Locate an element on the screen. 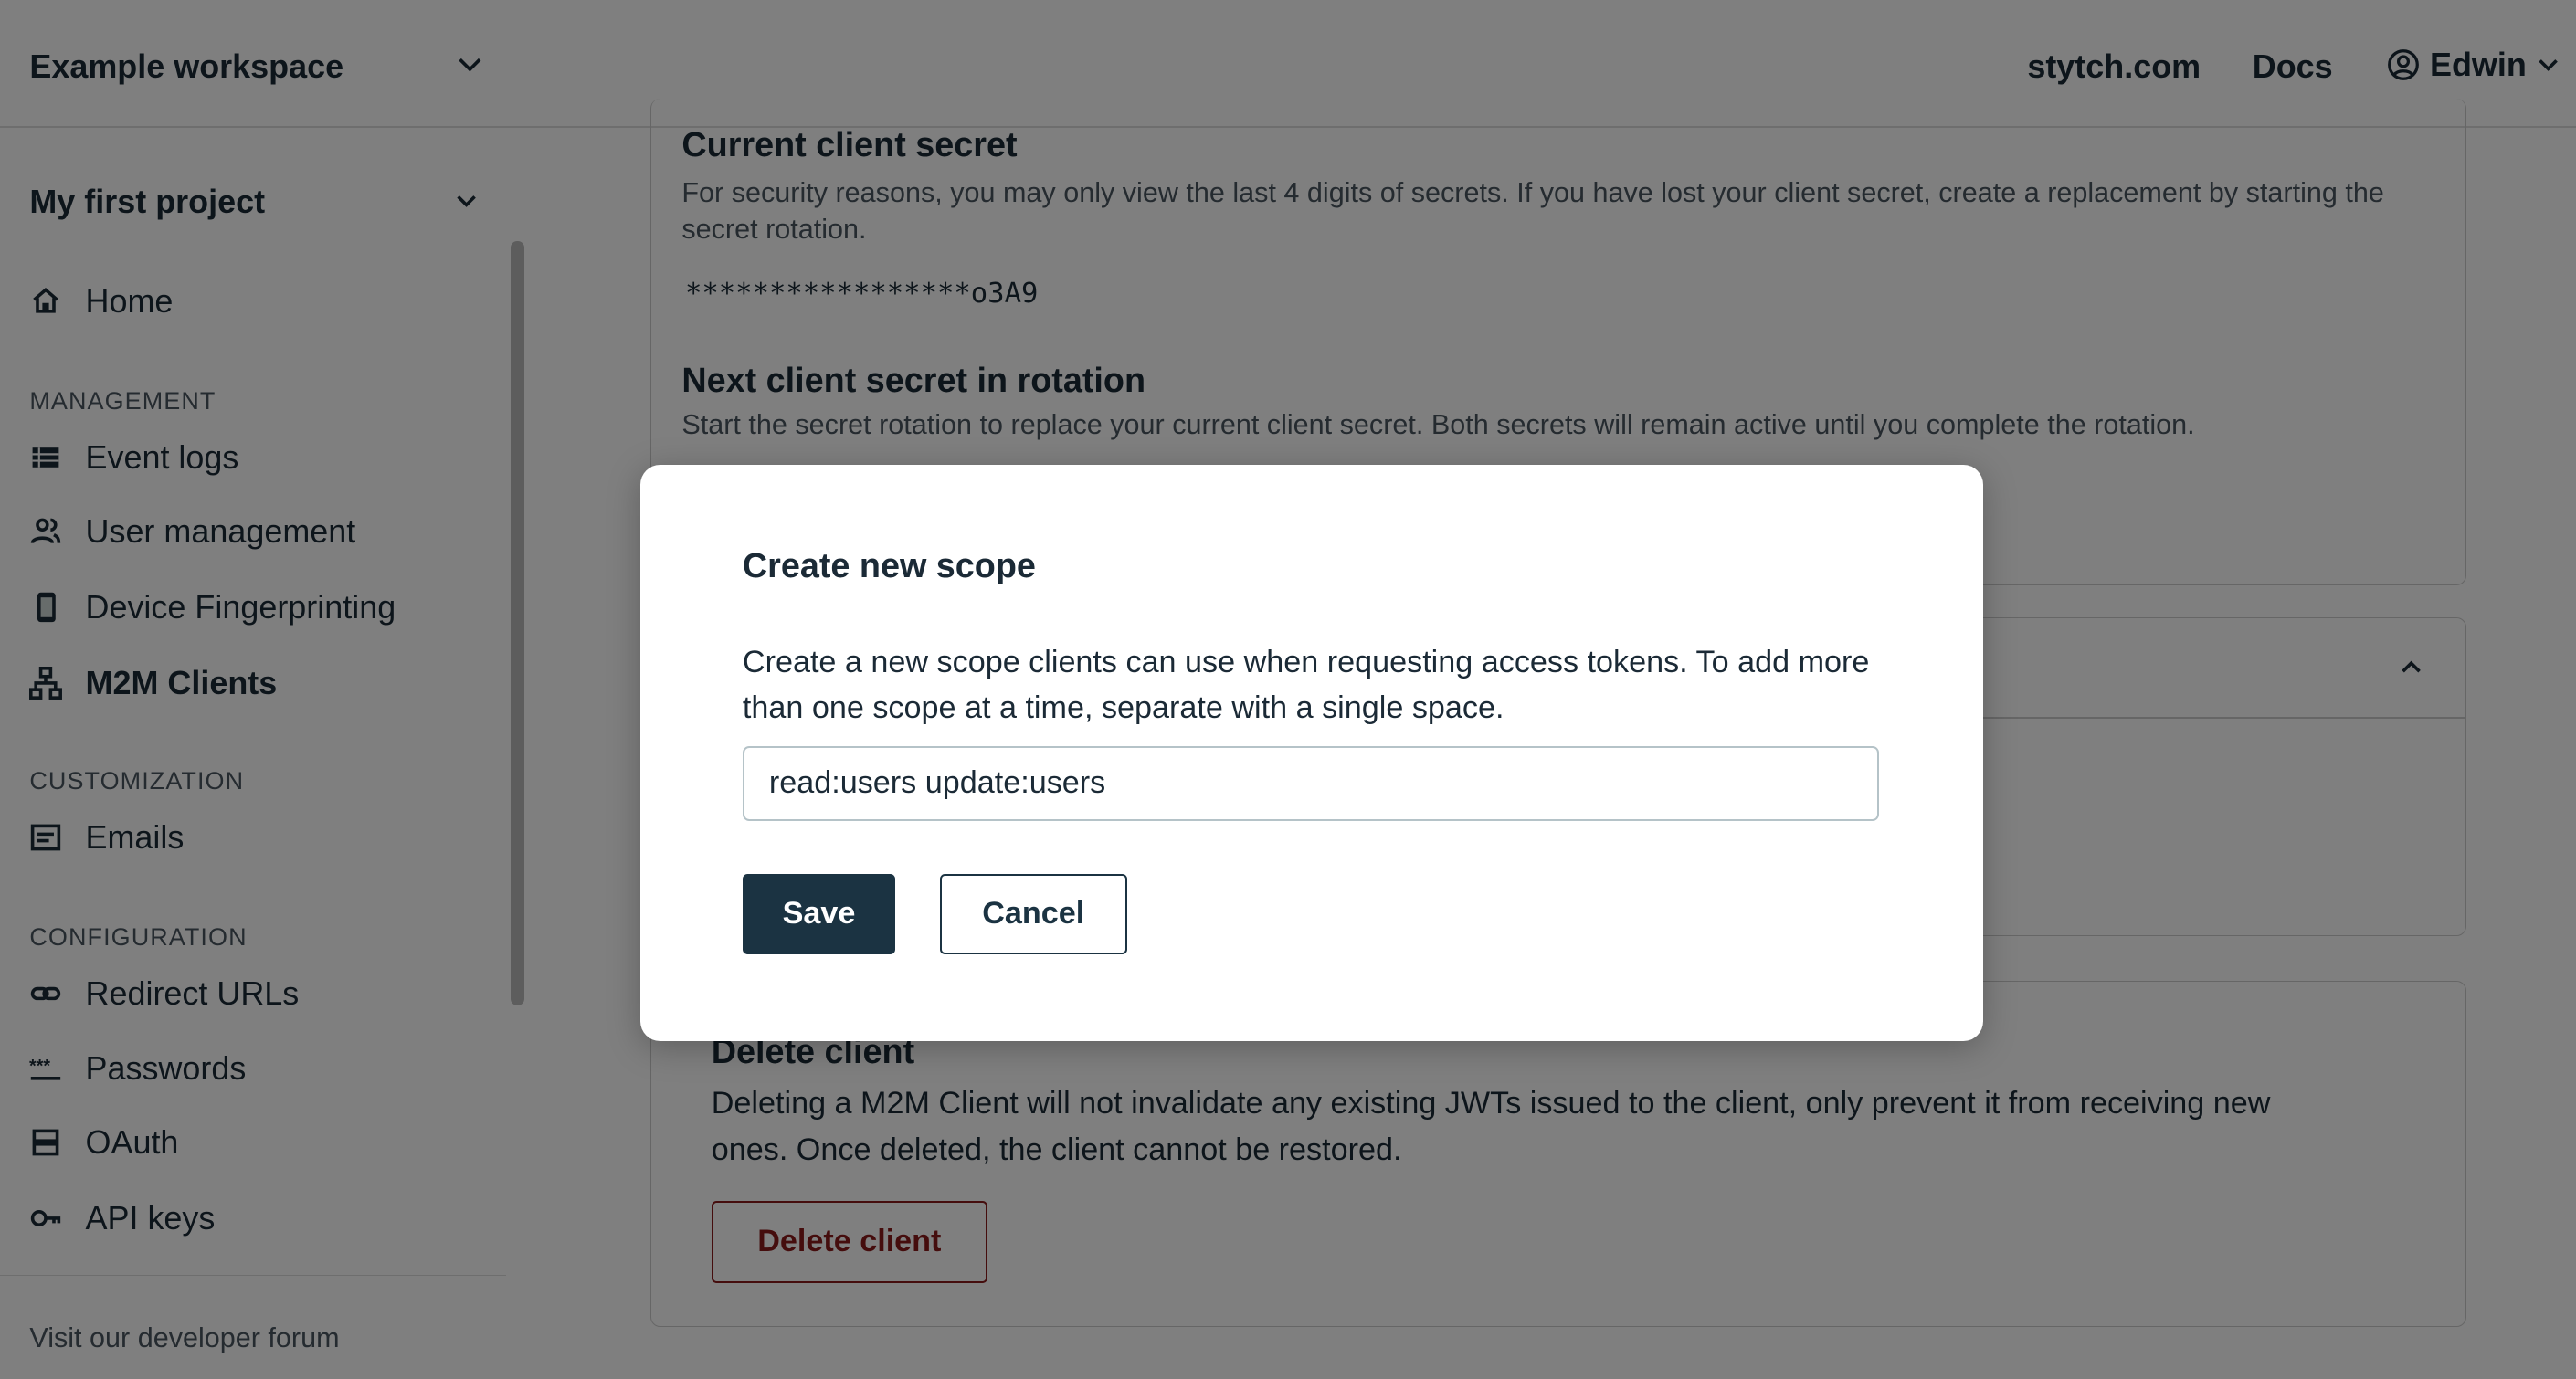  scope-input is located at coordinates (1311, 783).